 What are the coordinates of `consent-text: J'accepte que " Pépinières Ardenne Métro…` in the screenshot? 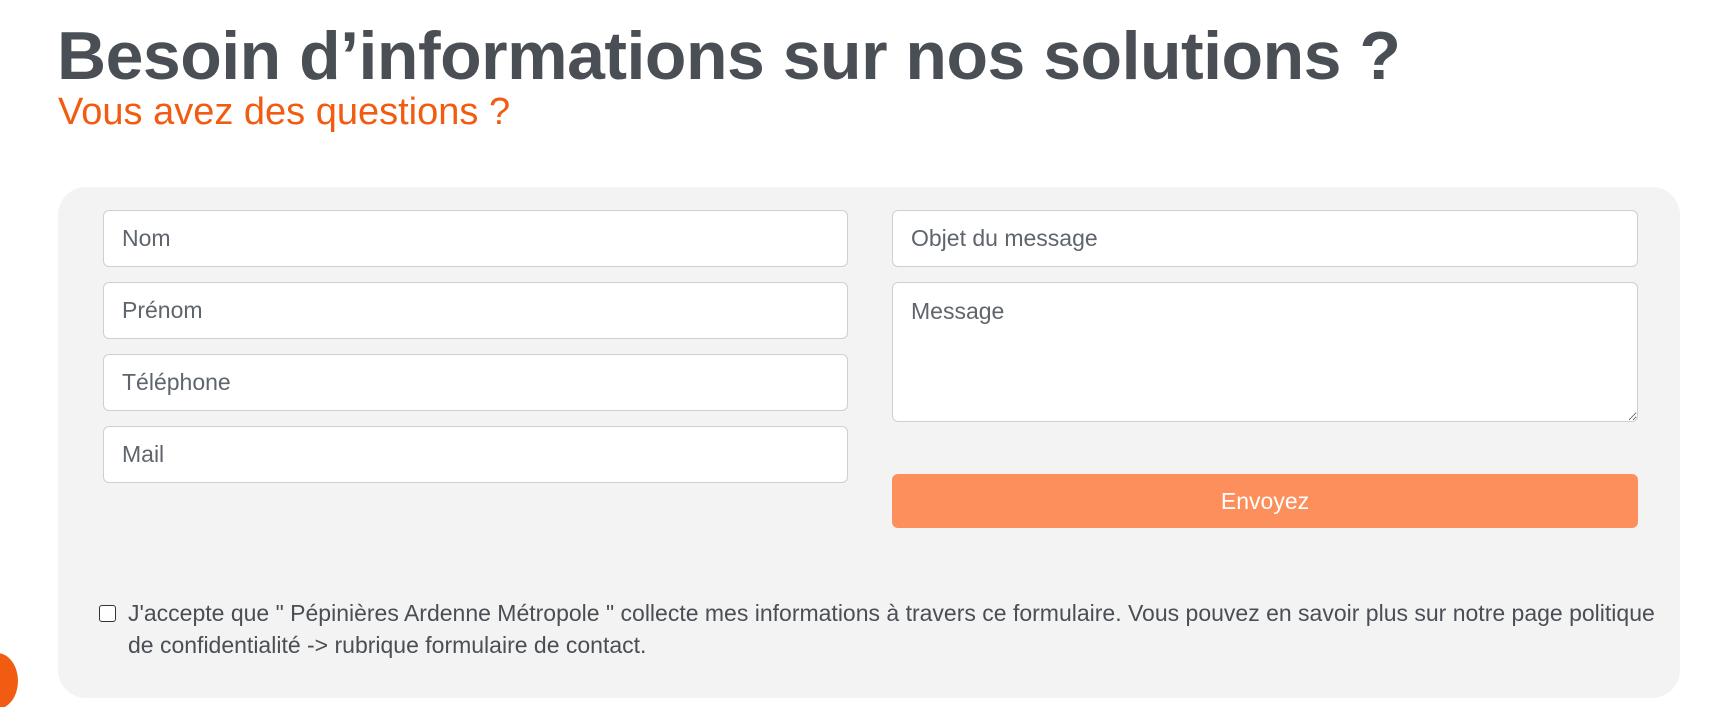 It's located at (891, 629).